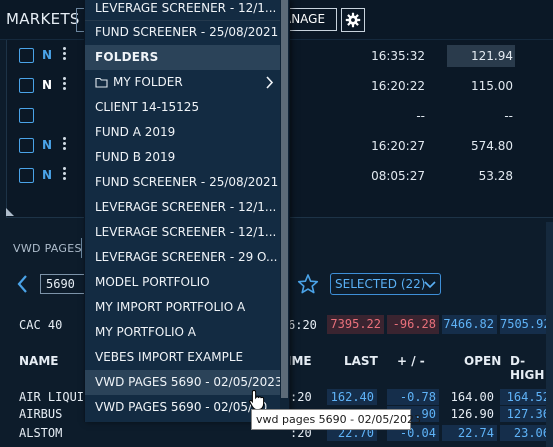  Describe the element at coordinates (183, 332) in the screenshot. I see `menu-item: MY PORTFOLIO A` at that location.